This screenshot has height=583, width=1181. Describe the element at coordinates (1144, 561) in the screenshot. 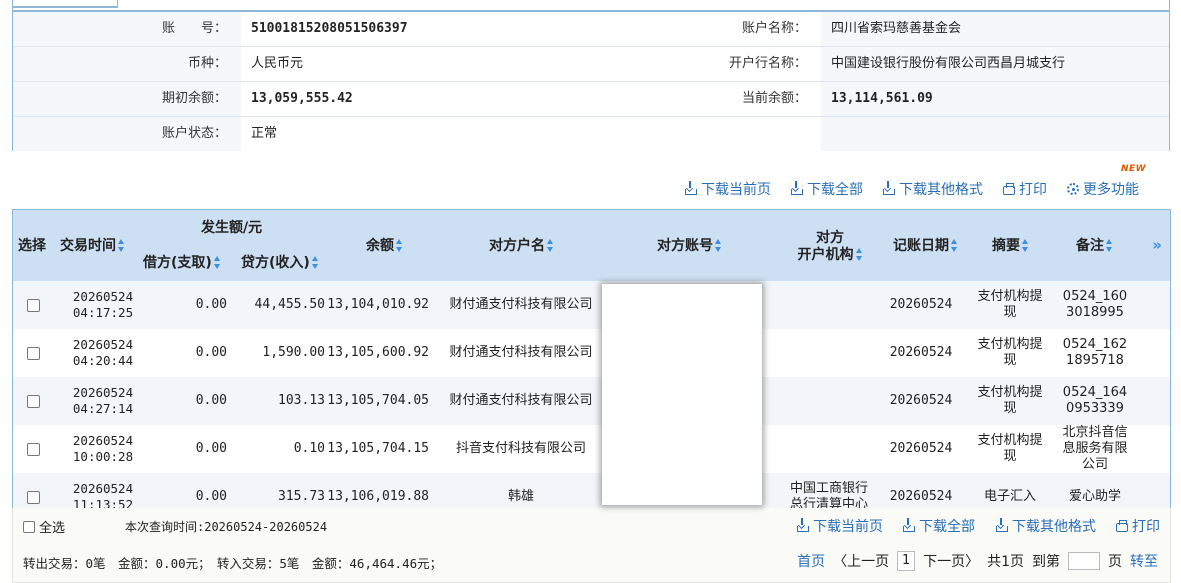

I see `goto-button: 转至` at that location.